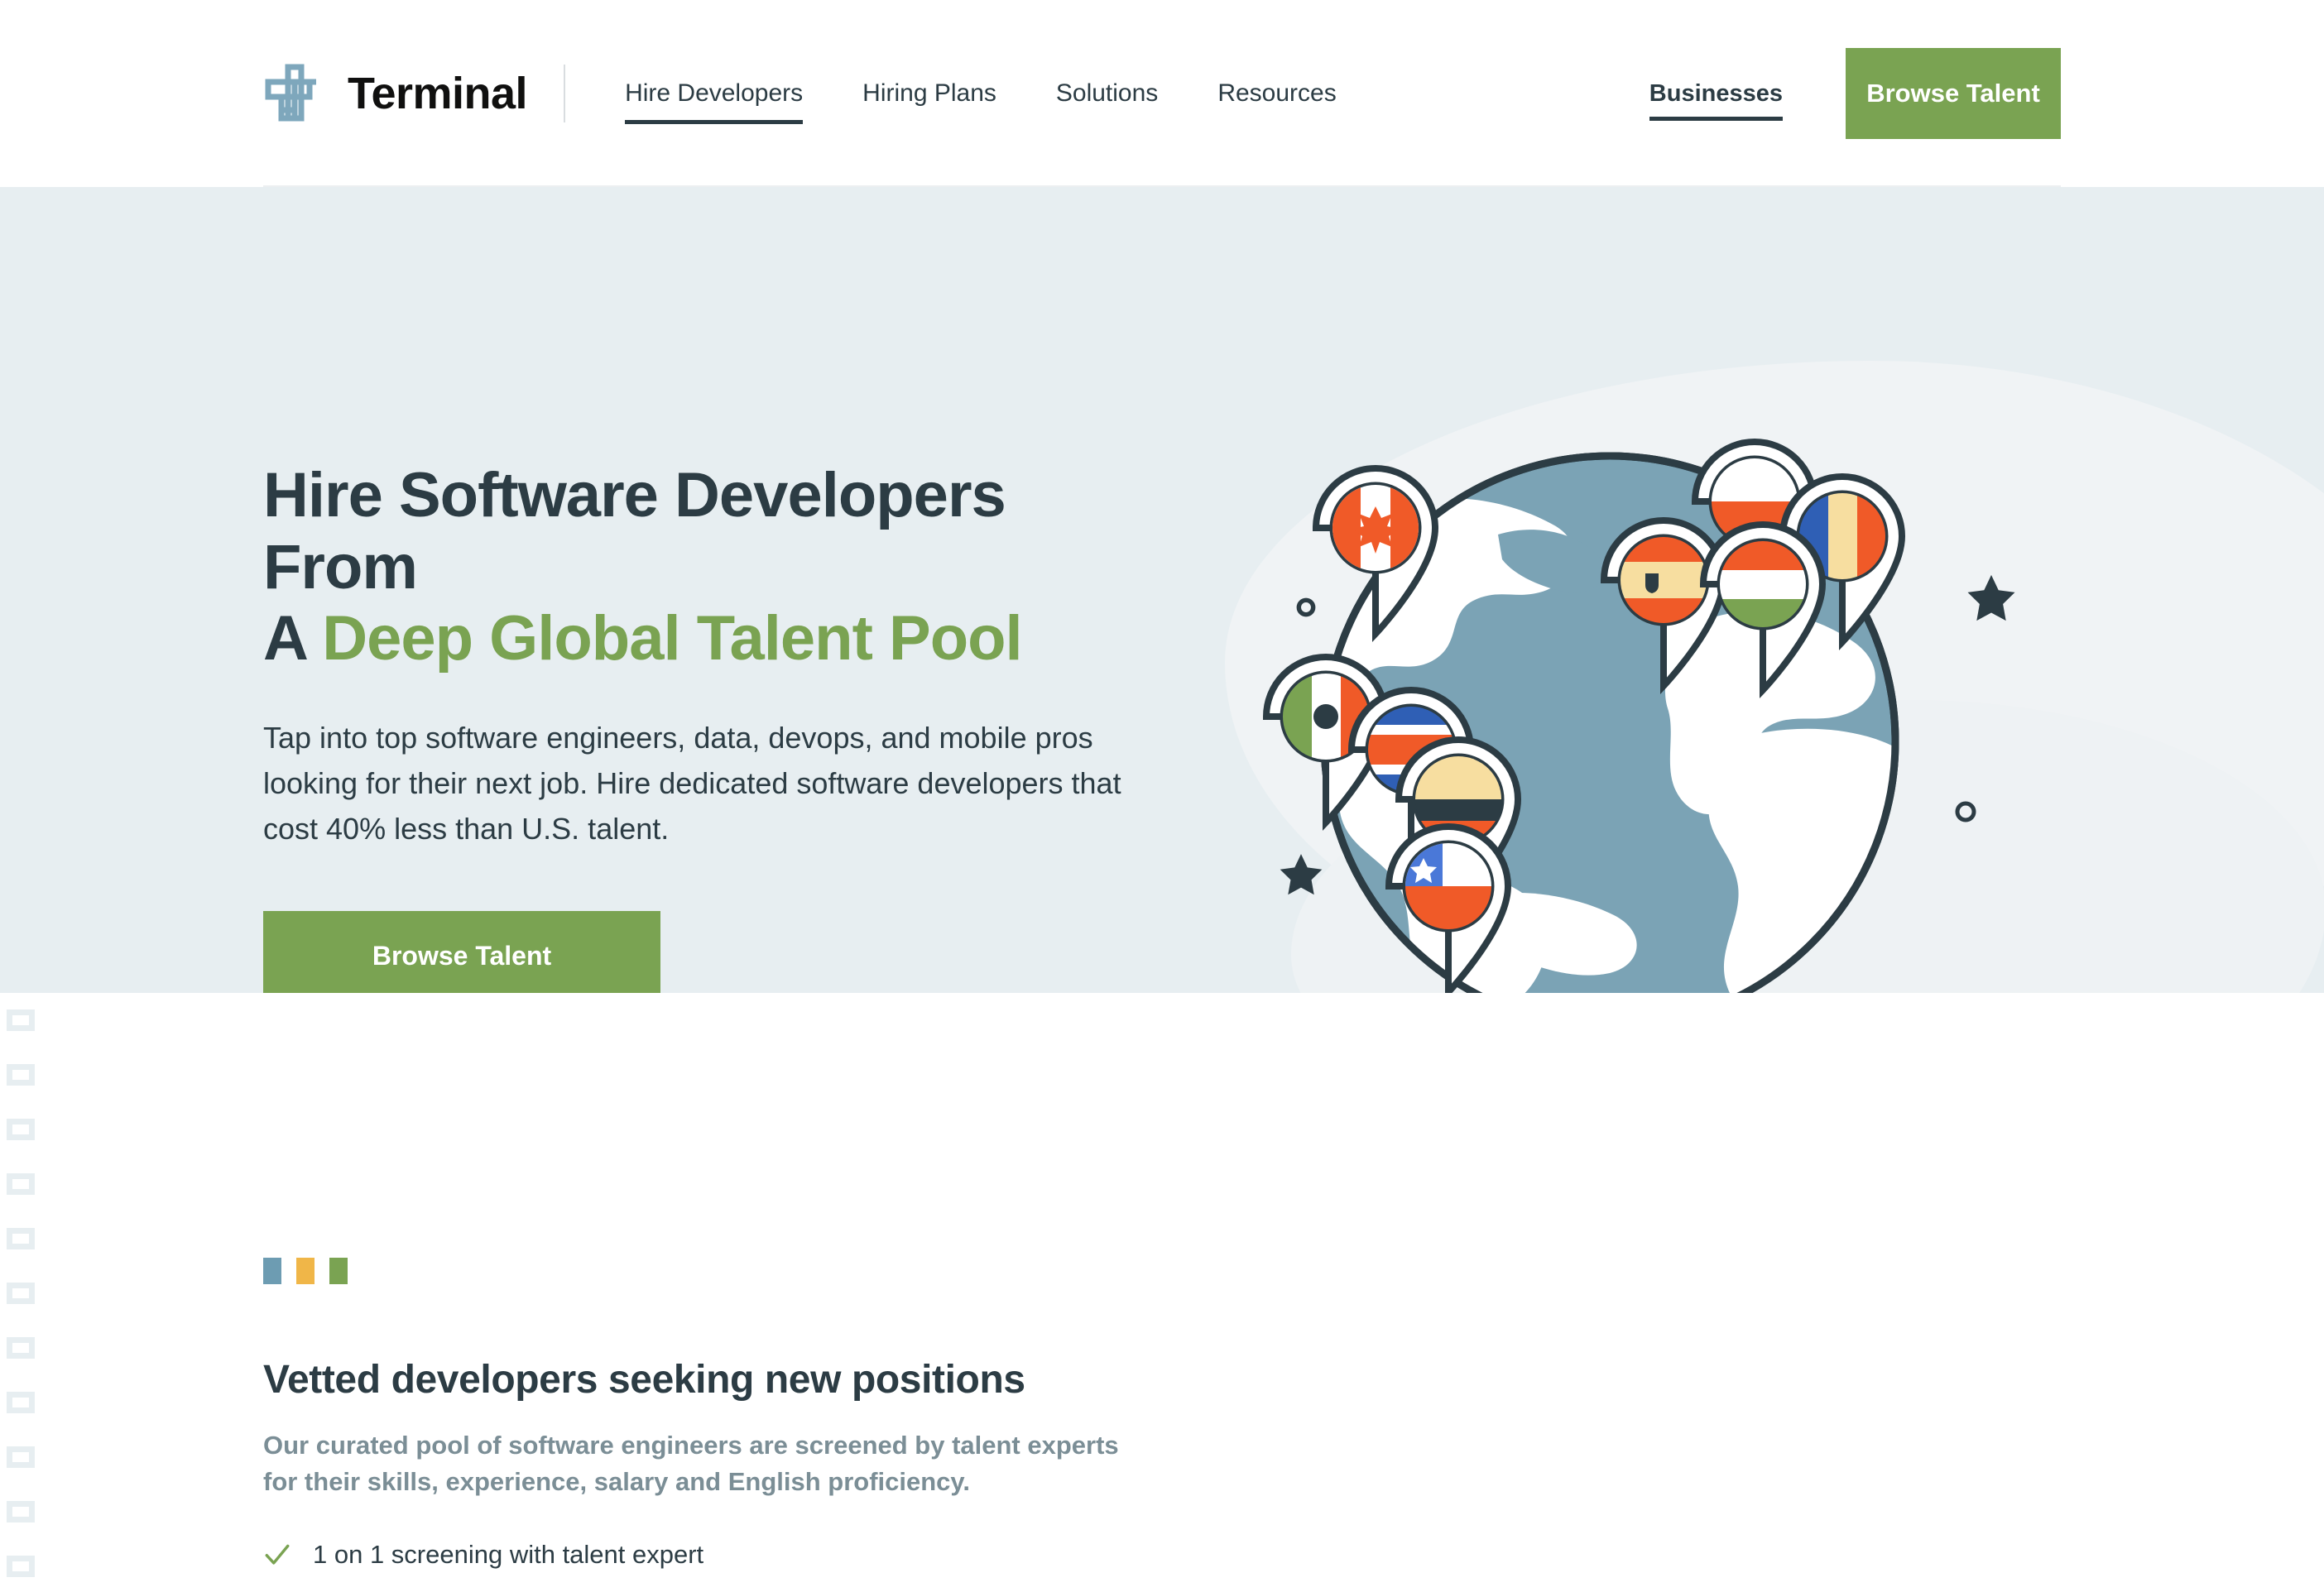 Image resolution: width=2324 pixels, height=1592 pixels. What do you see at coordinates (290, 93) in the screenshot?
I see `terminal-plus-logo-icon` at bounding box center [290, 93].